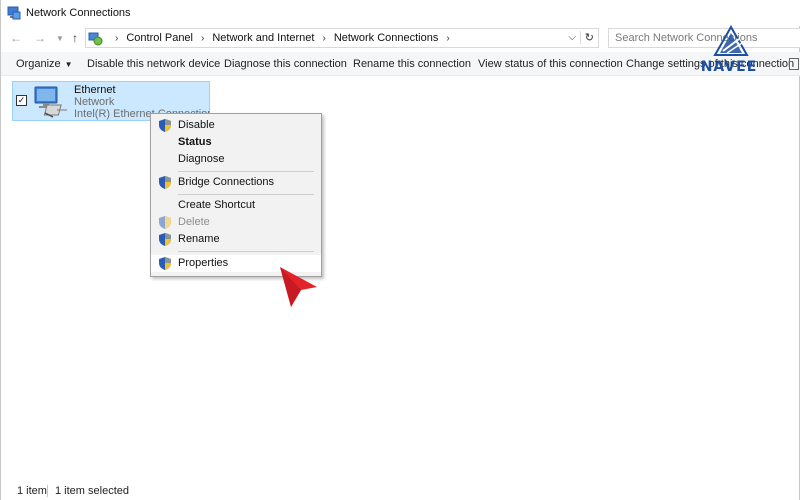  What do you see at coordinates (236, 125) in the screenshot?
I see `menu-item-disable: Disable` at bounding box center [236, 125].